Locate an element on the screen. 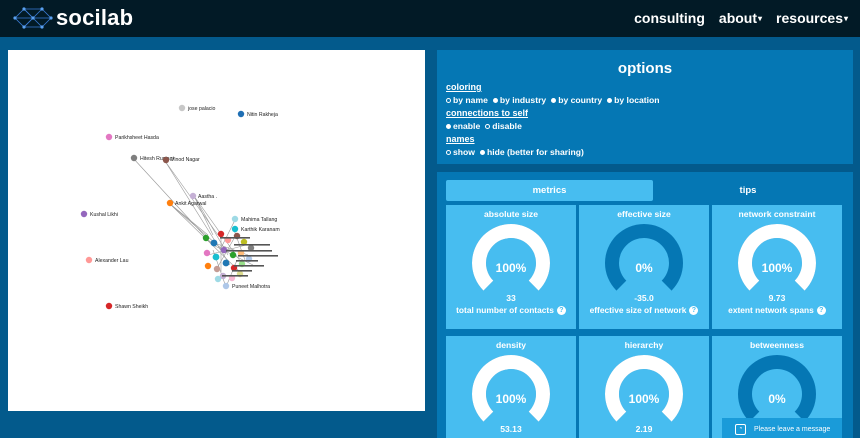 Image resolution: width=860 pixels, height=438 pixels. nav-consulting-label: consulting is located at coordinates (669, 18).